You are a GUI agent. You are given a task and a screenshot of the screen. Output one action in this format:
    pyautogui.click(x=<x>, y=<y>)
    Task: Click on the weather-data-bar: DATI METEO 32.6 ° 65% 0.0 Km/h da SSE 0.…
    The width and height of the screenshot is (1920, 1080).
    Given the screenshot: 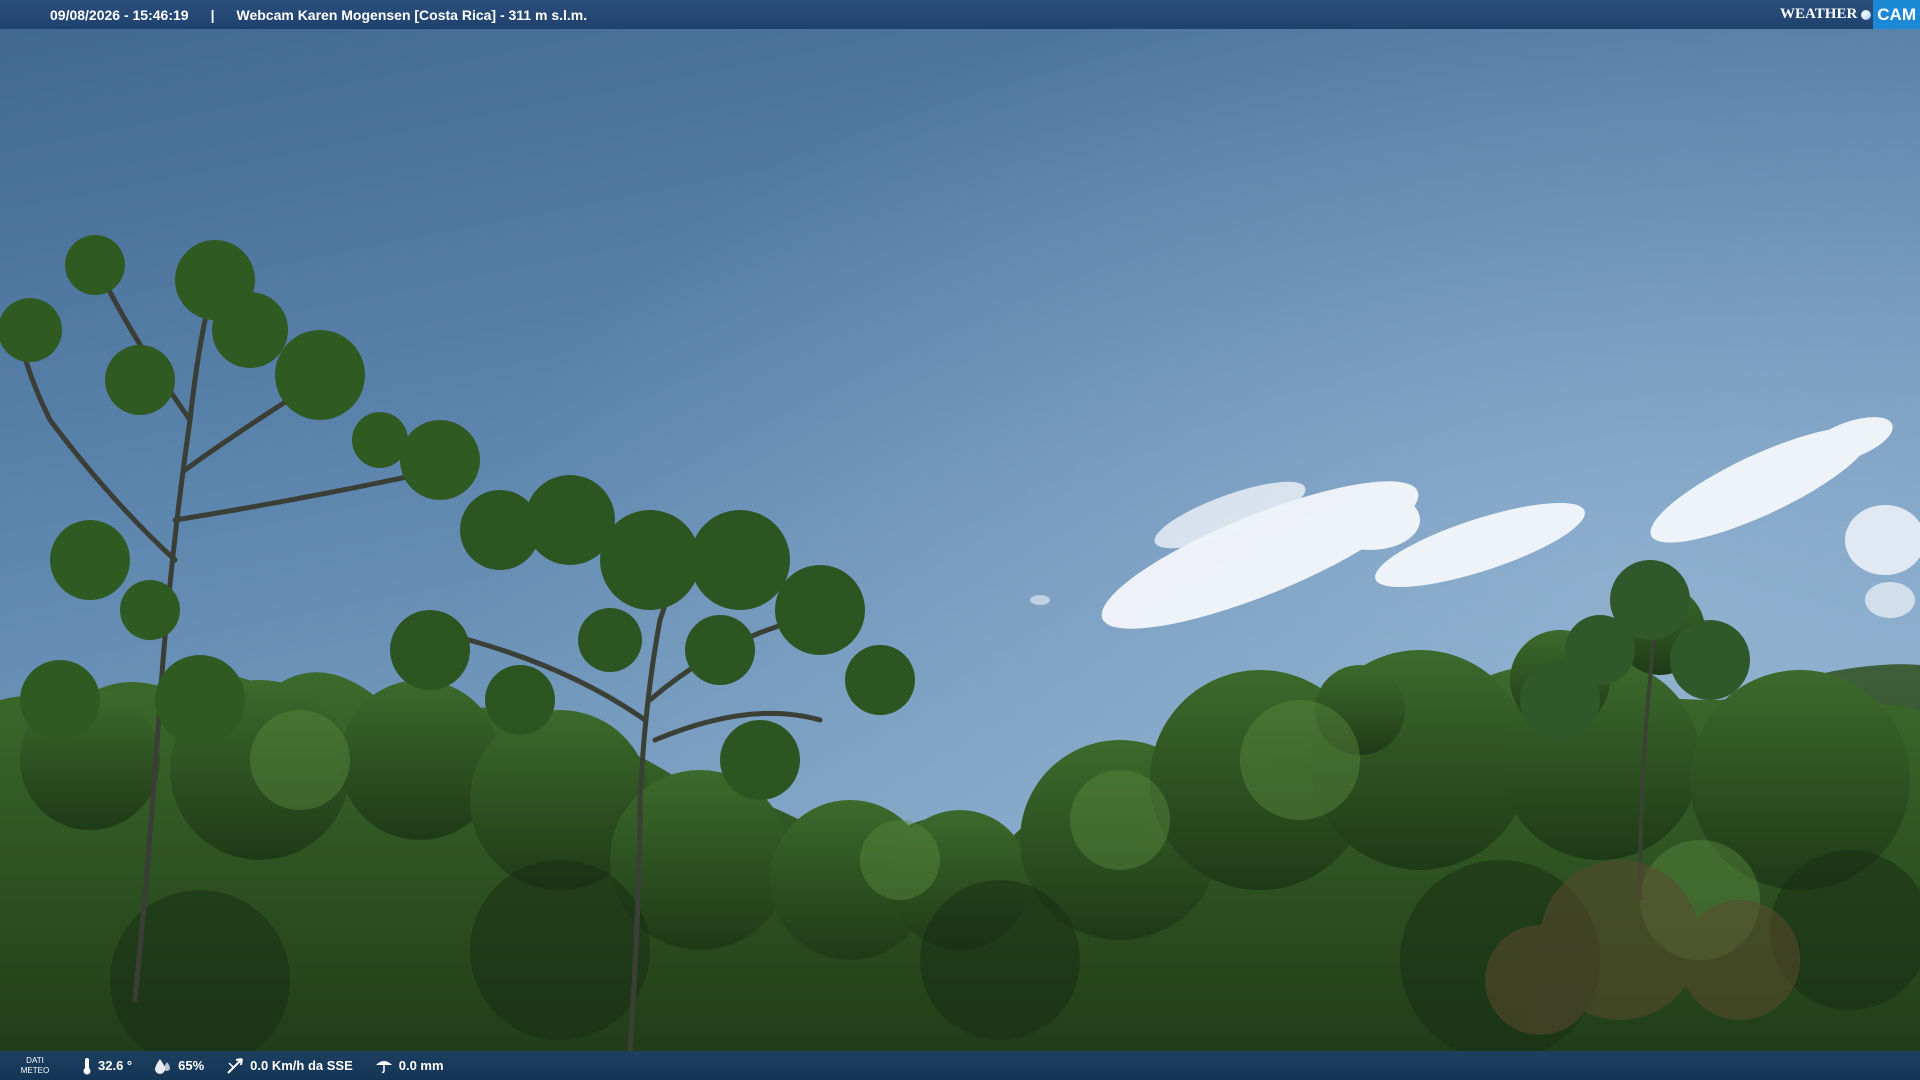 What is the action you would take?
    pyautogui.click(x=960, y=1065)
    